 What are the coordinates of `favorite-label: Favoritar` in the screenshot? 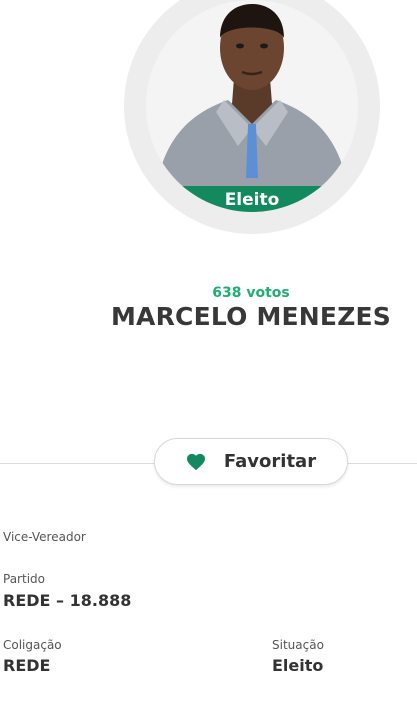 It's located at (270, 461).